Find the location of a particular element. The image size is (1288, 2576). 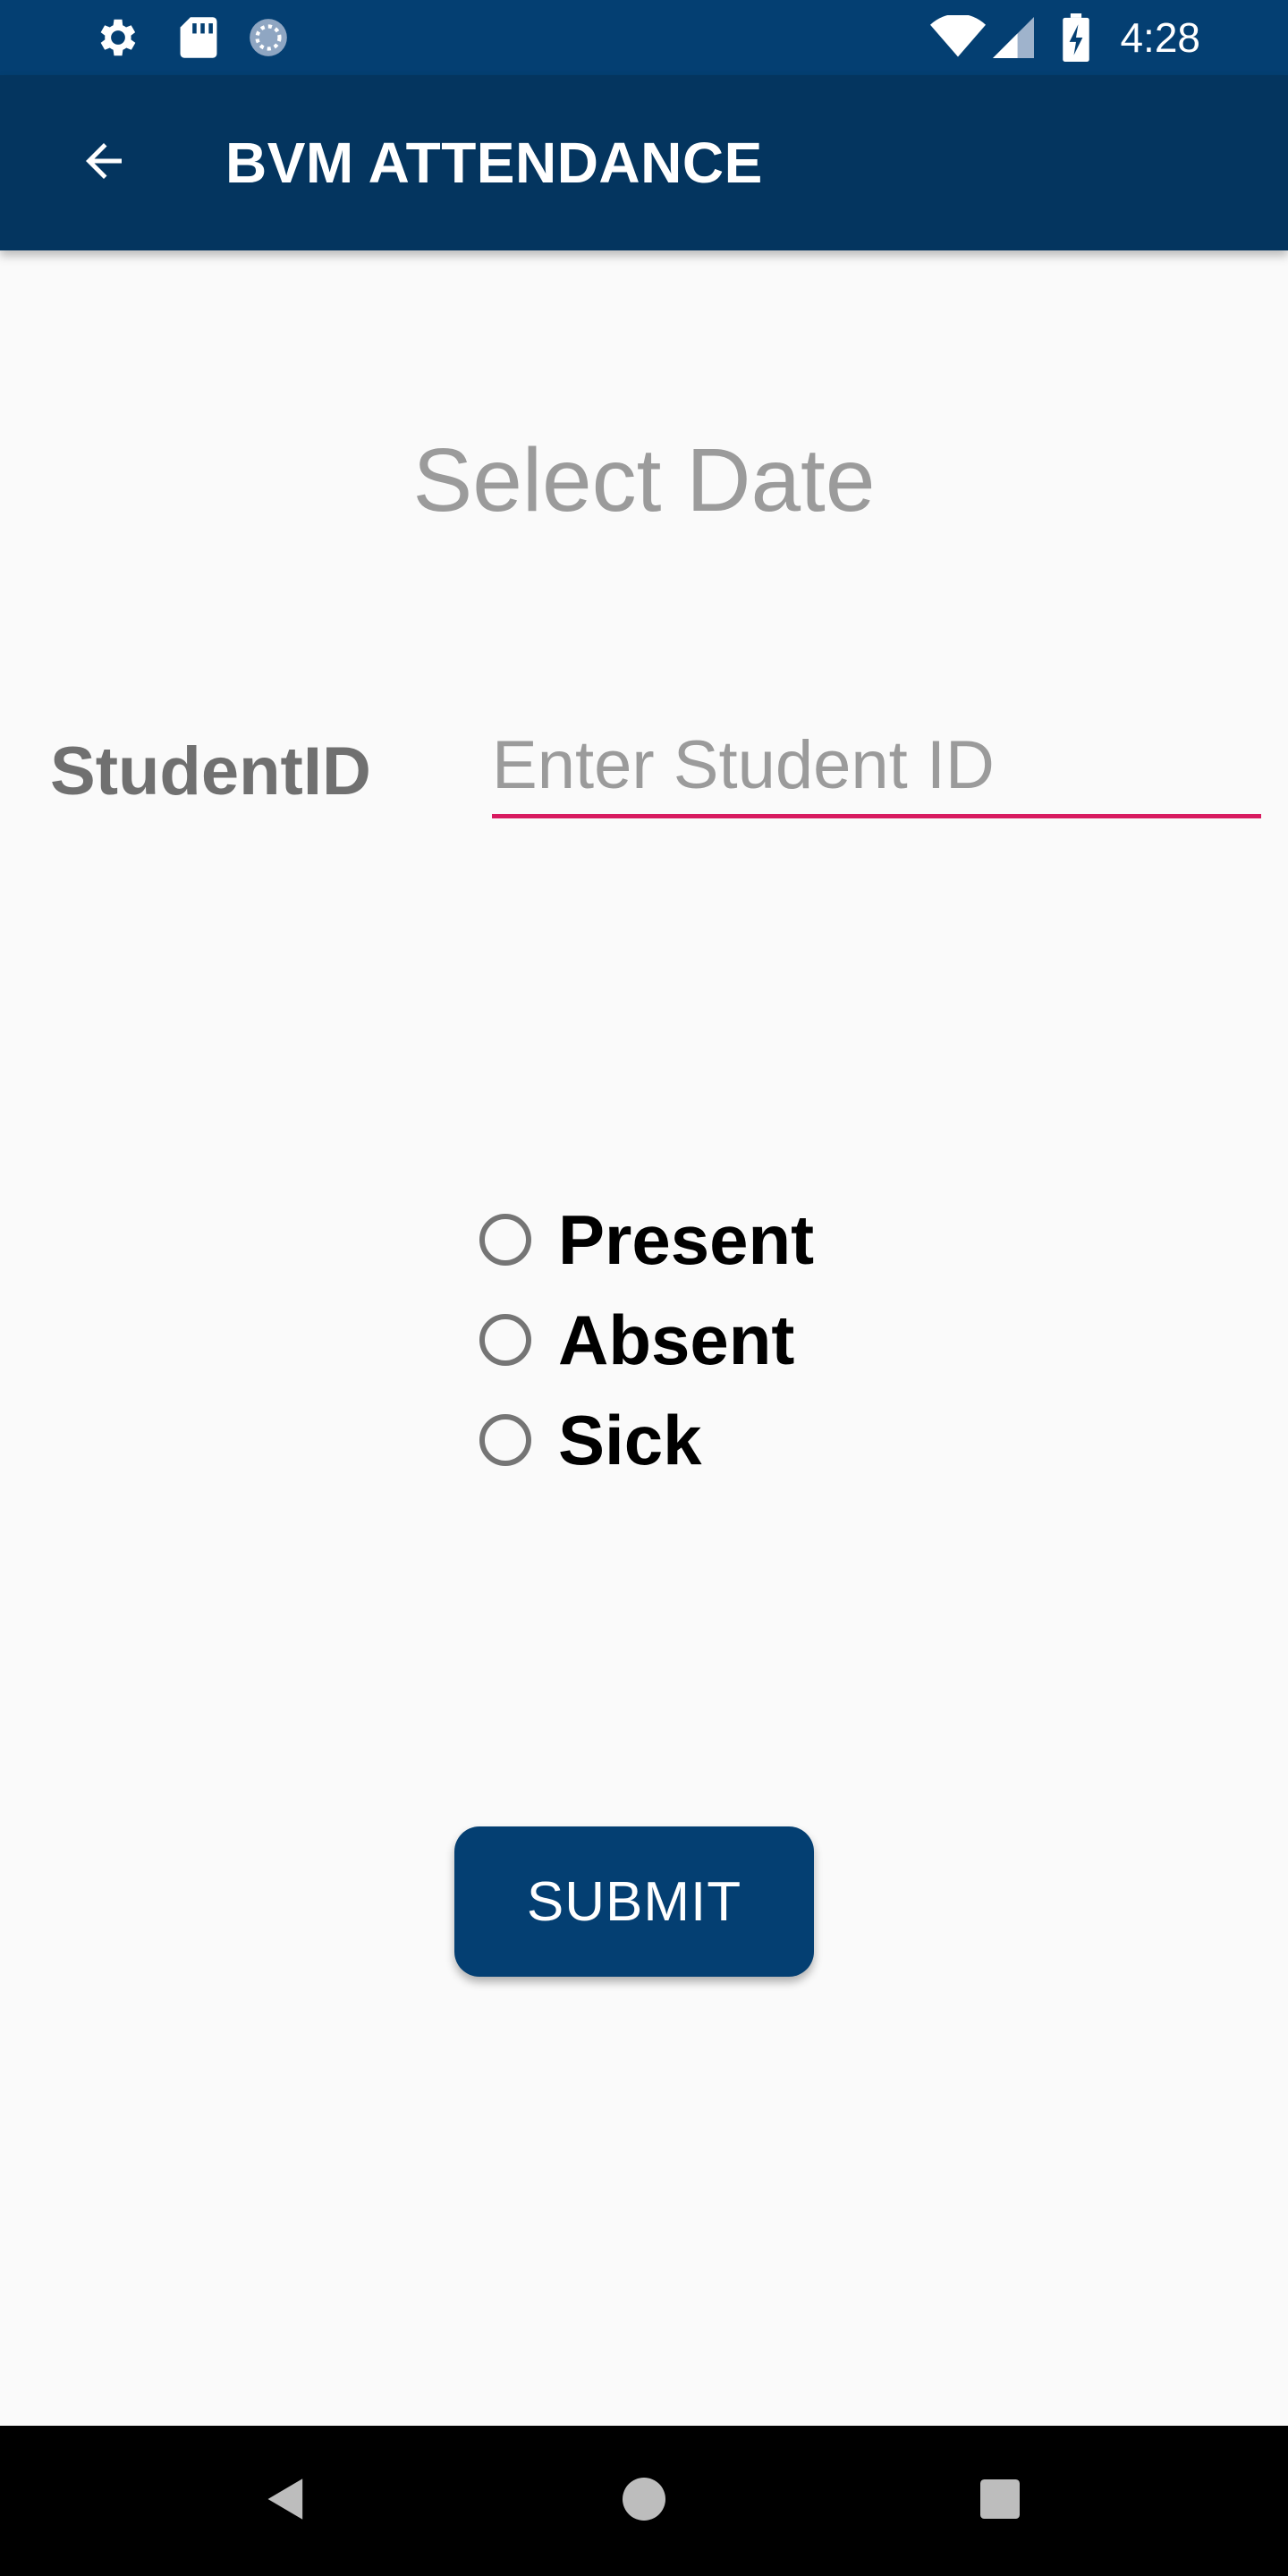

radio-label: Present is located at coordinates (686, 1239).